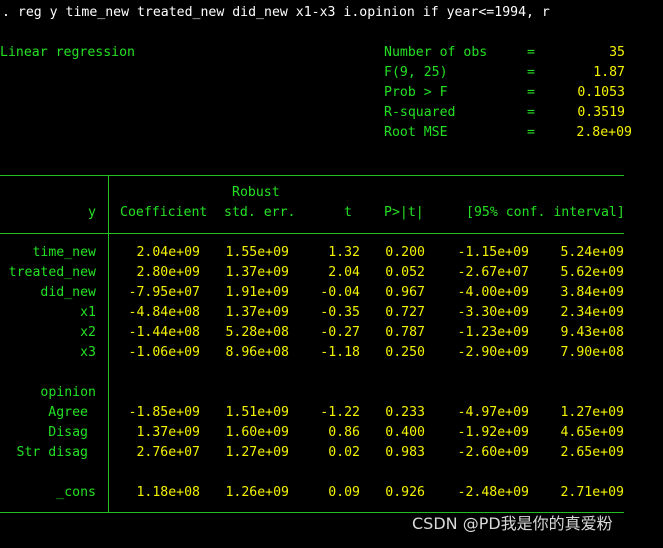 This screenshot has height=548, width=663. What do you see at coordinates (405, 332) in the screenshot?
I see `cell-p: 0.787` at bounding box center [405, 332].